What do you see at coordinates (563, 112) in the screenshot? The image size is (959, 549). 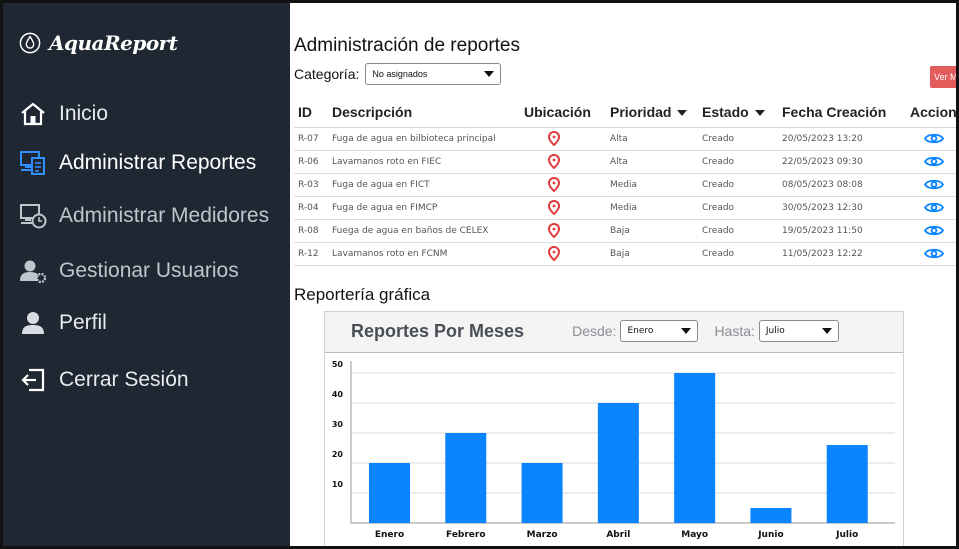 I see `col-header-ubicacion: Ubicación` at bounding box center [563, 112].